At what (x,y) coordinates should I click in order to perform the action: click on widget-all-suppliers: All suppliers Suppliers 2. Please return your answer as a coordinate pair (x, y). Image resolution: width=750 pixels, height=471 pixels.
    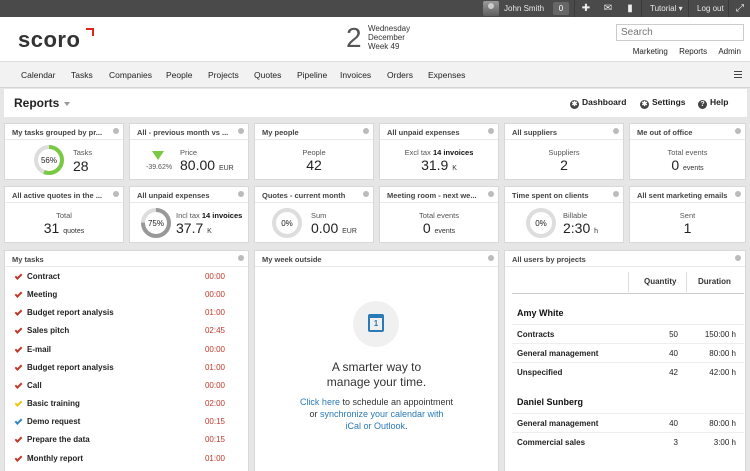
    Looking at the image, I should click on (564, 151).